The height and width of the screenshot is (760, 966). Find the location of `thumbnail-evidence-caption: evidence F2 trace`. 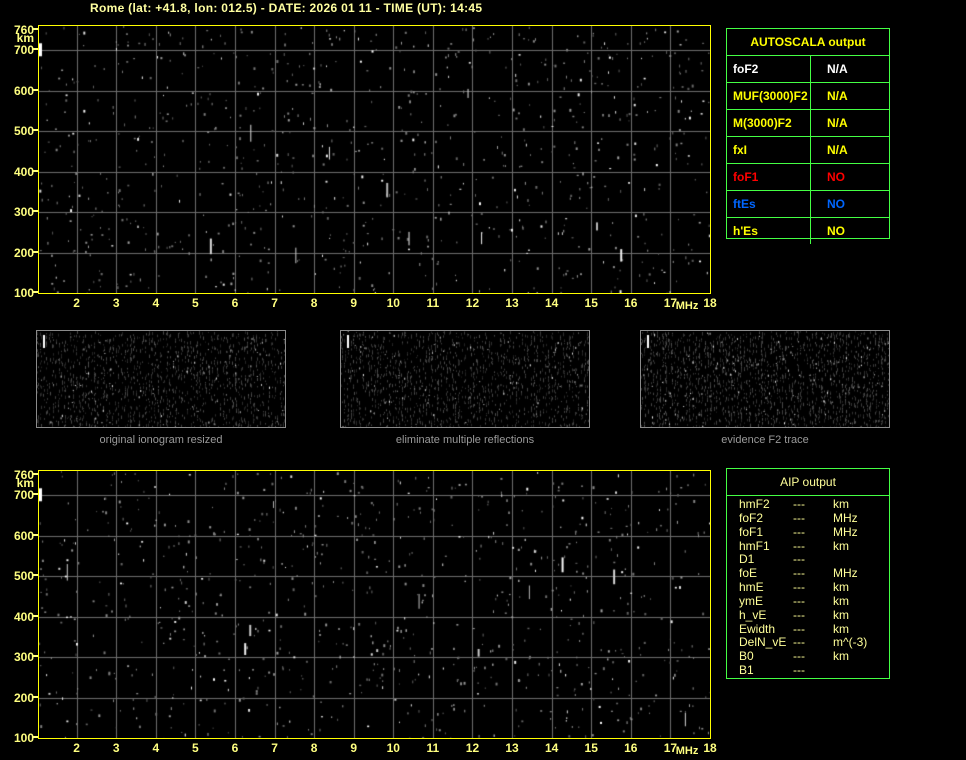

thumbnail-evidence-caption: evidence F2 trace is located at coordinates (765, 440).